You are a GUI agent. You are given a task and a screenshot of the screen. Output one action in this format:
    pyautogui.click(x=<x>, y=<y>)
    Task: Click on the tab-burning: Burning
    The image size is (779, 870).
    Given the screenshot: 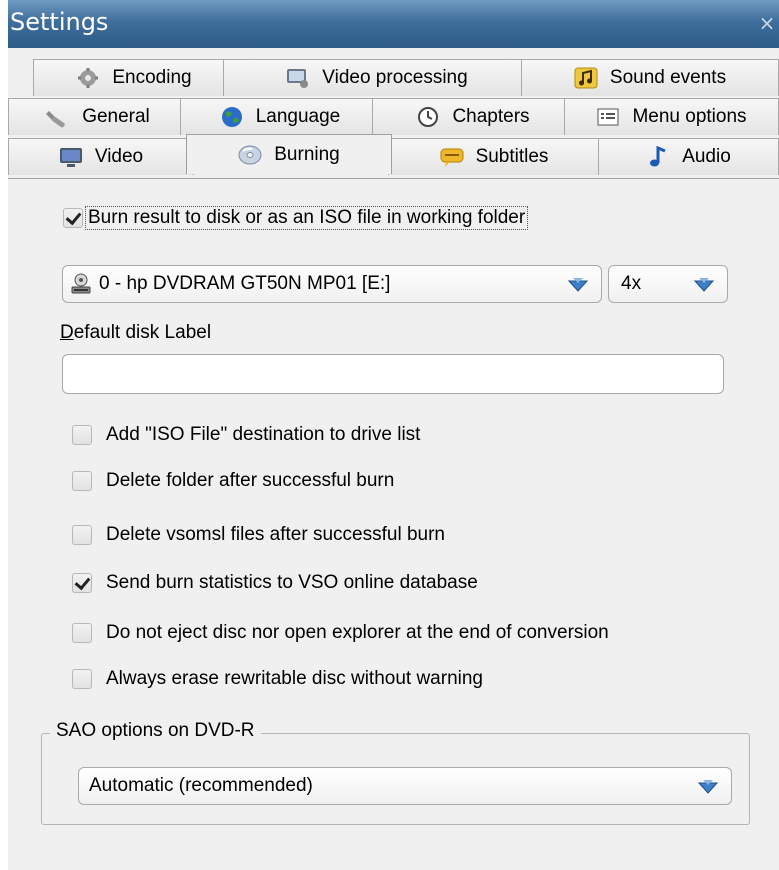 What is the action you would take?
    pyautogui.click(x=289, y=154)
    